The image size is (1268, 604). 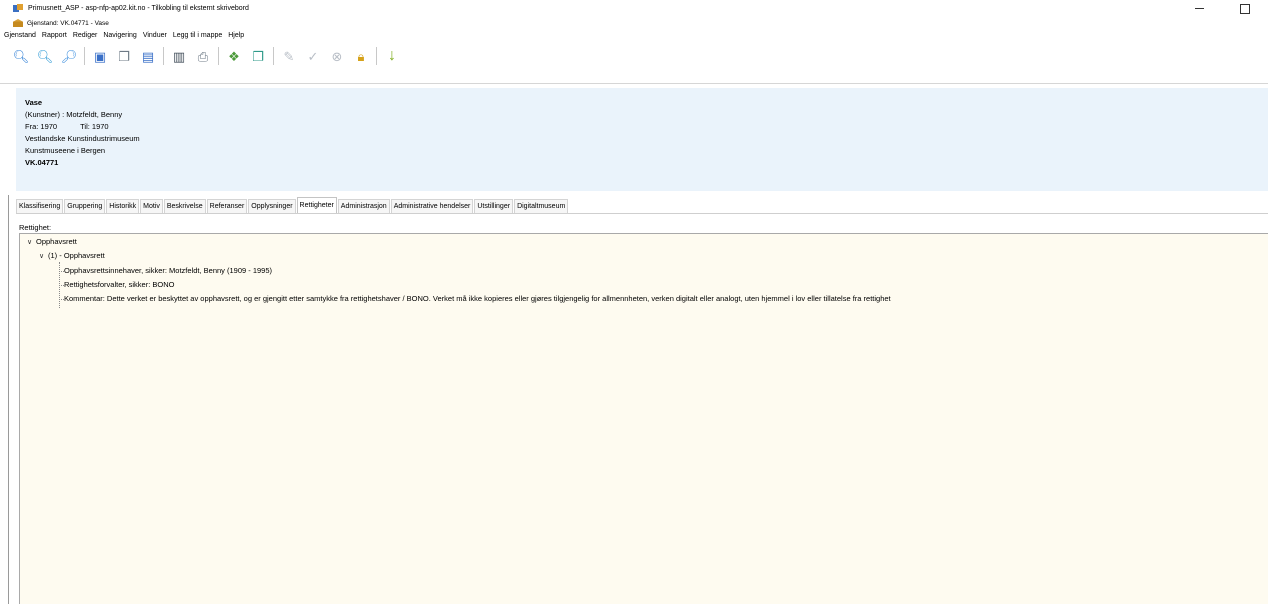 I want to click on toolbar: 🔍︎ 🔍︎ 🔎︎ ▣ ❐ ▤ ▥ ⎙ ❖ ❐ ✎ ✓ ⊗ 🔒︎ ↓, so click(x=634, y=63).